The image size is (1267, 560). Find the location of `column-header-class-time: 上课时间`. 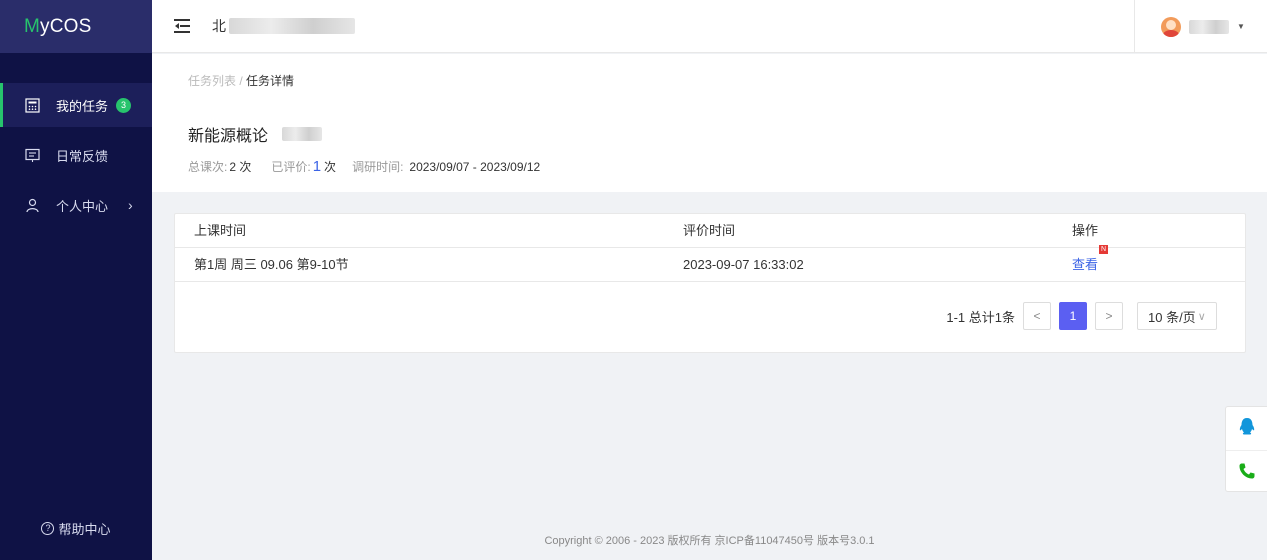

column-header-class-time: 上课时间 is located at coordinates (220, 230).